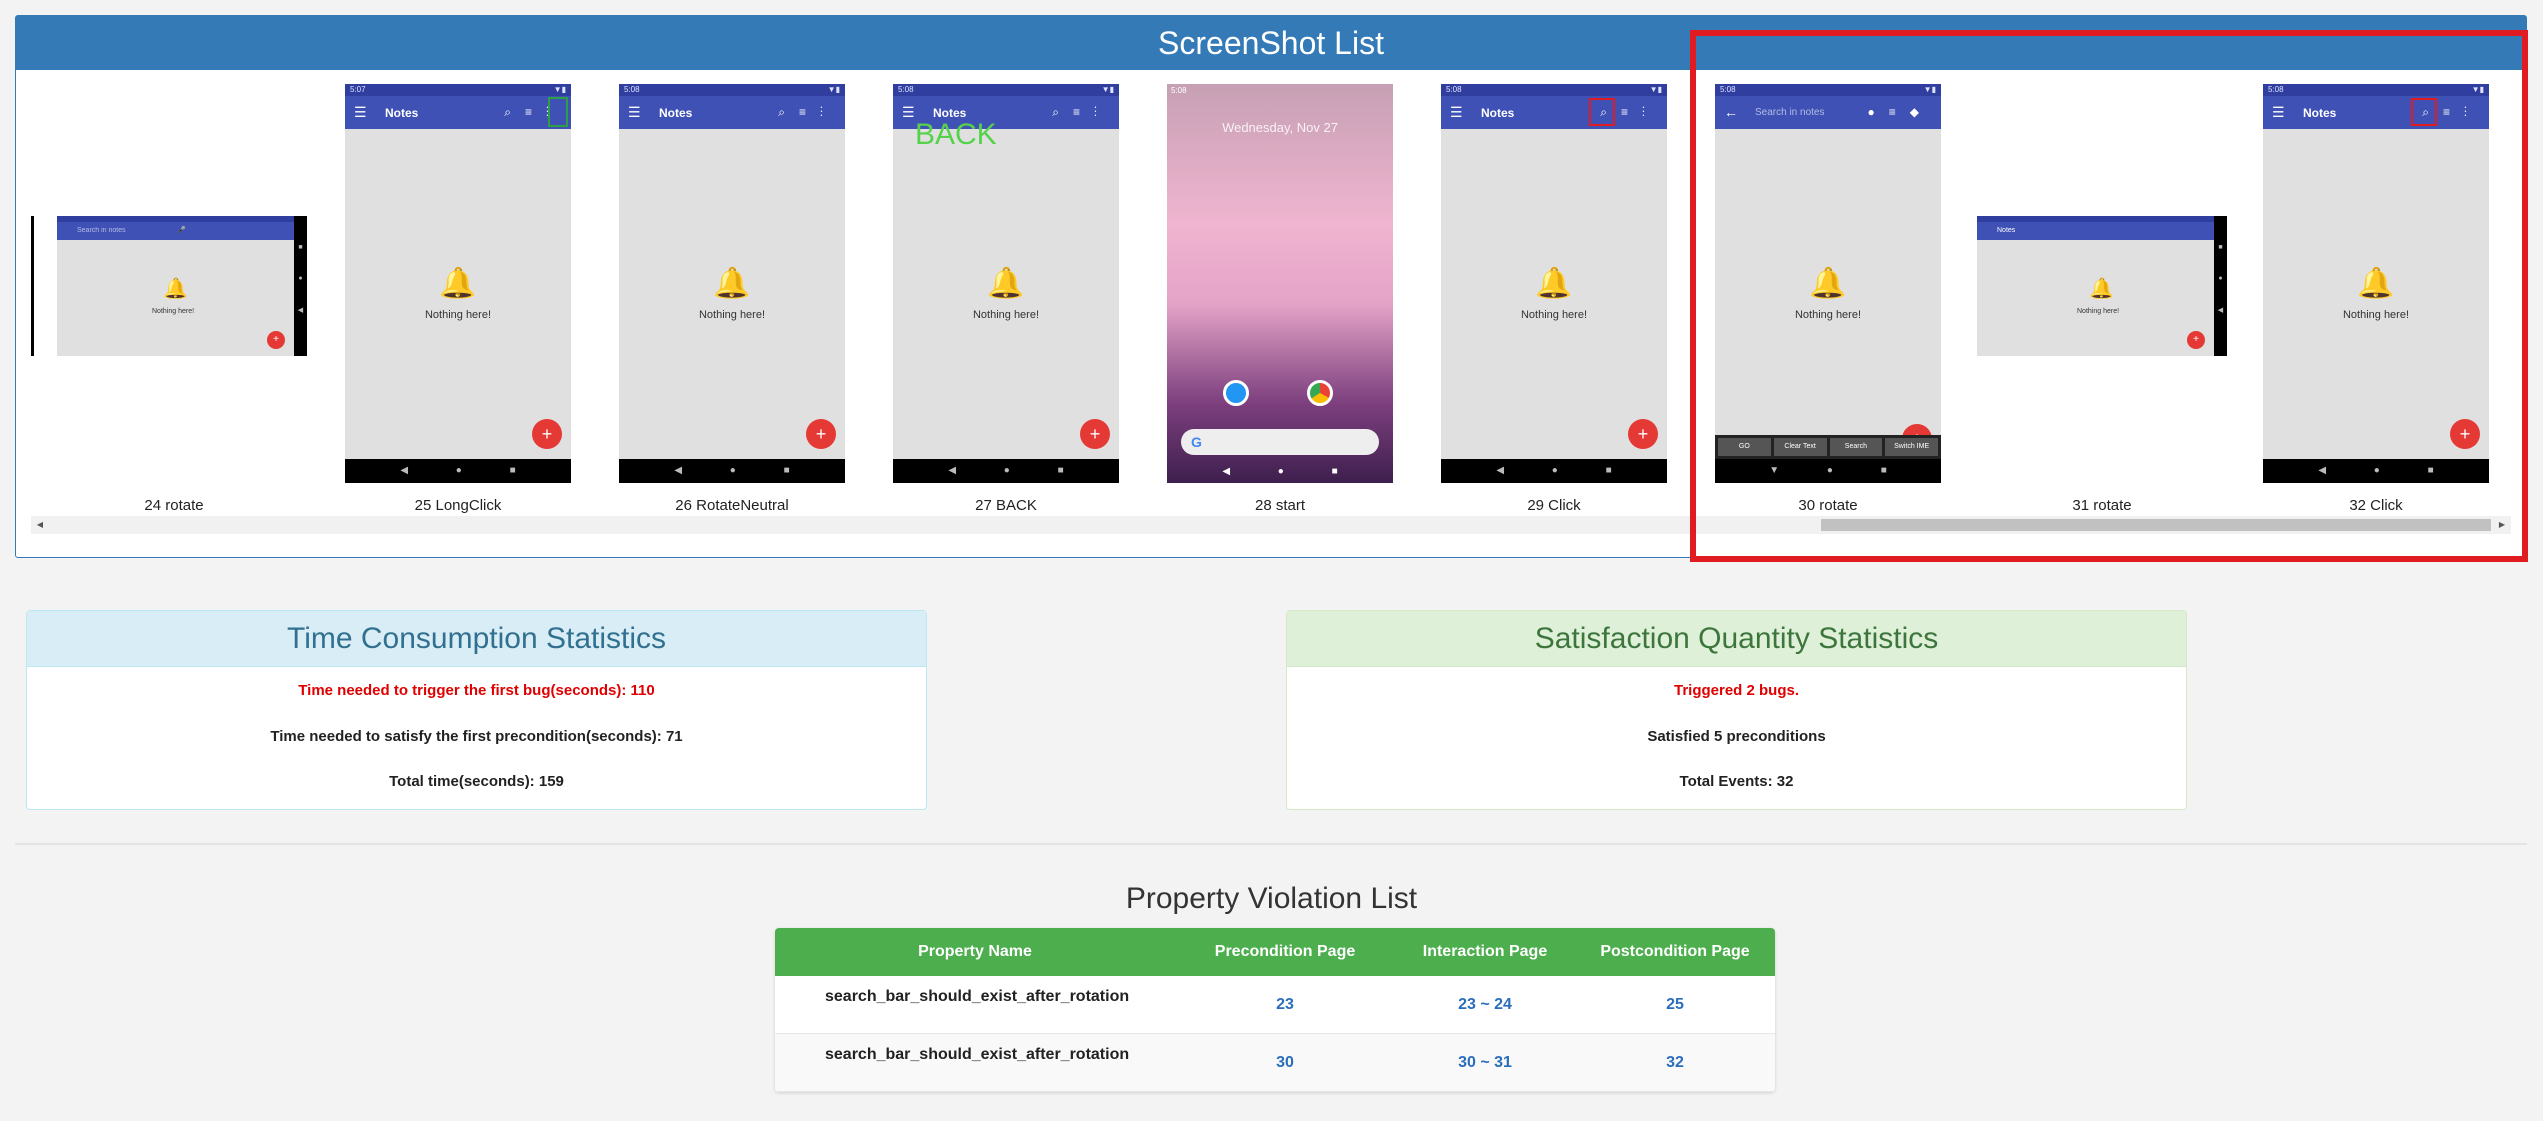 This screenshot has width=2543, height=1121. Describe the element at coordinates (1280, 283) in the screenshot. I see `screenshot-image: 5:08 Wednesday, Nov 27 G ◀ ● ■` at that location.